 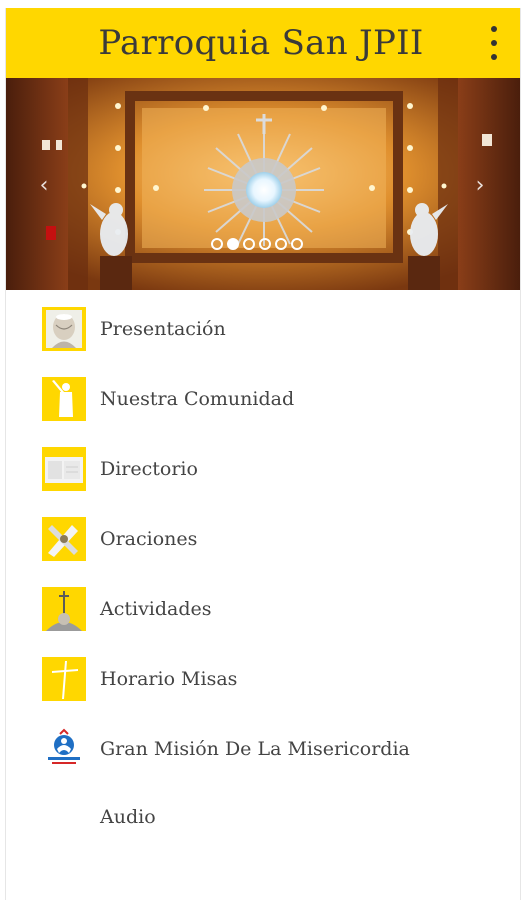 What do you see at coordinates (263, 539) in the screenshot?
I see `menu-item-oraciones: Oraciones` at bounding box center [263, 539].